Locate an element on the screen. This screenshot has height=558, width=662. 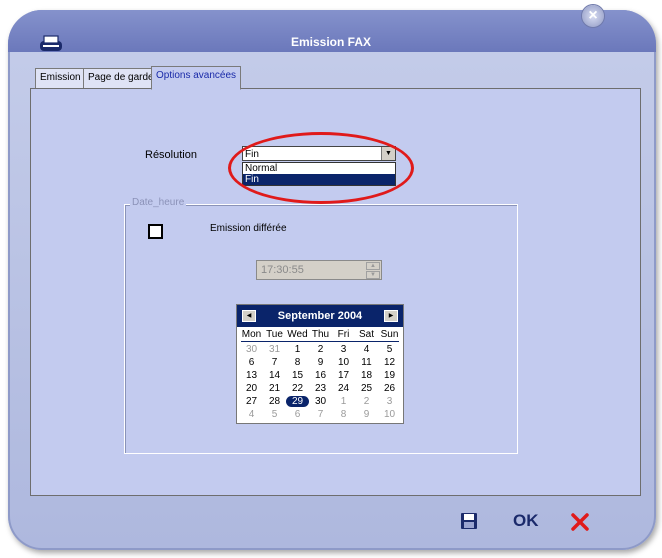
spin-up-icon: ▲ is located at coordinates (373, 266).